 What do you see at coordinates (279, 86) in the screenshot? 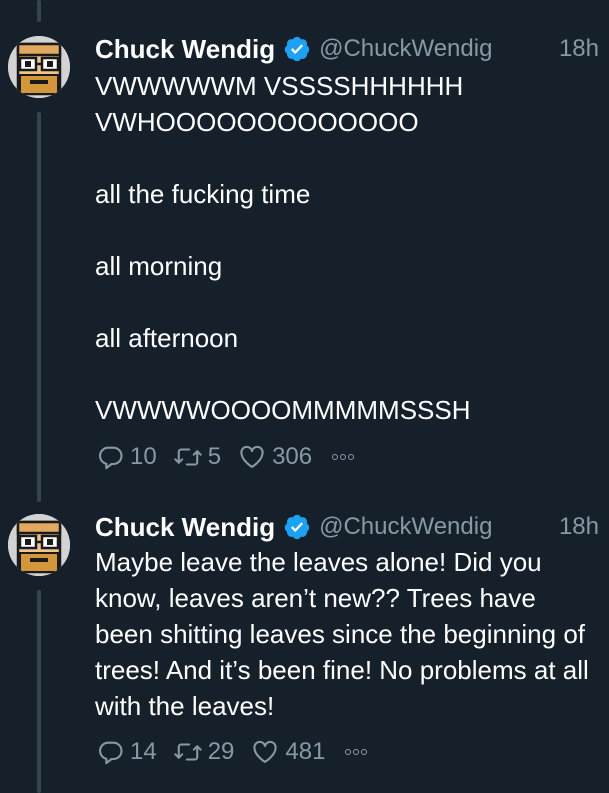
I see `tweet-line: VWWWWWM VSSSSHHHHHH` at bounding box center [279, 86].